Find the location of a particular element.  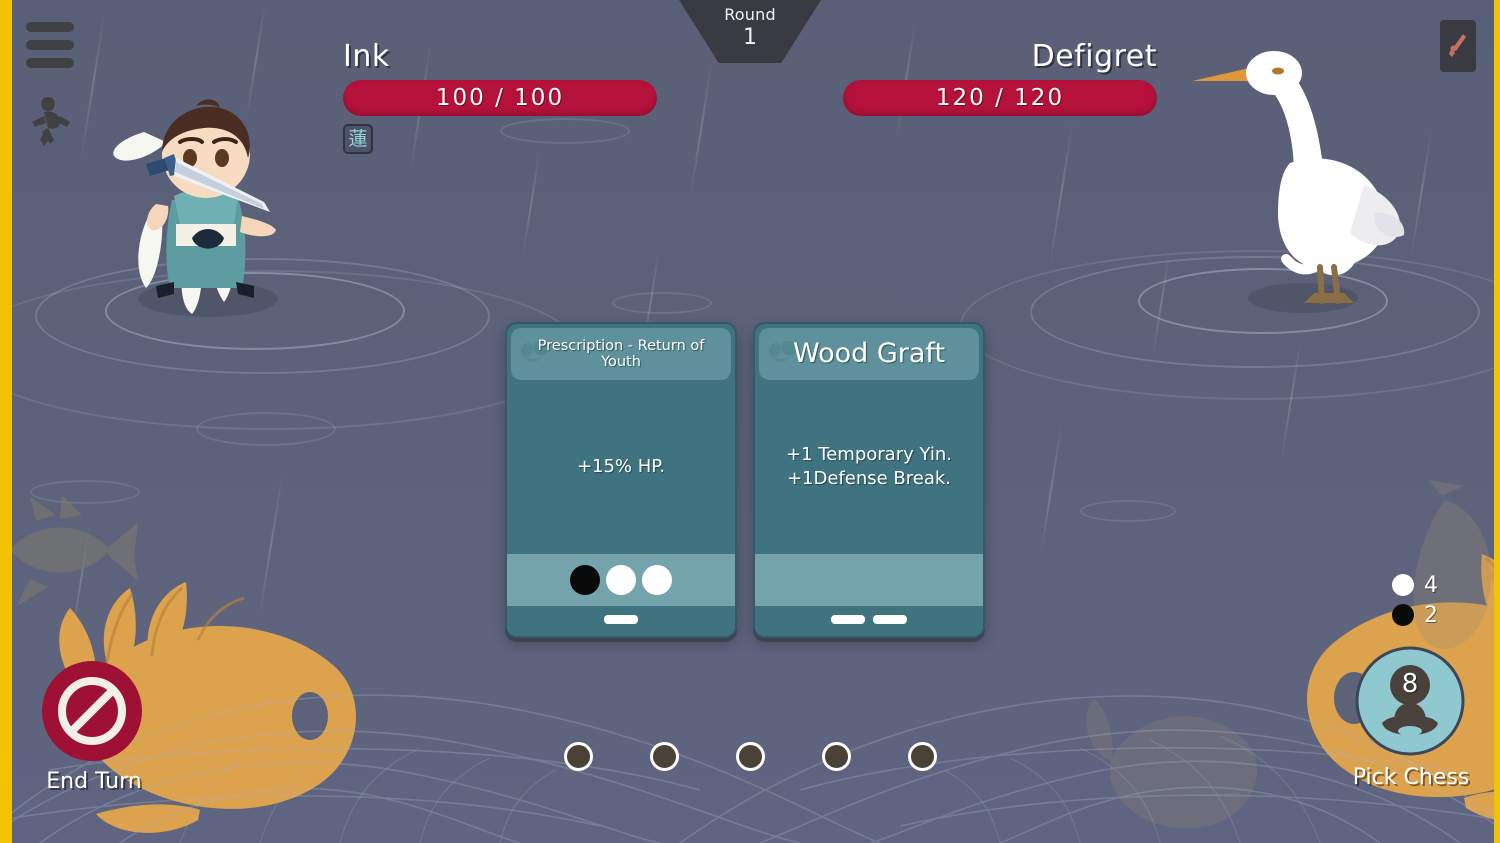

black-stone-counter: 2 is located at coordinates (1415, 615).